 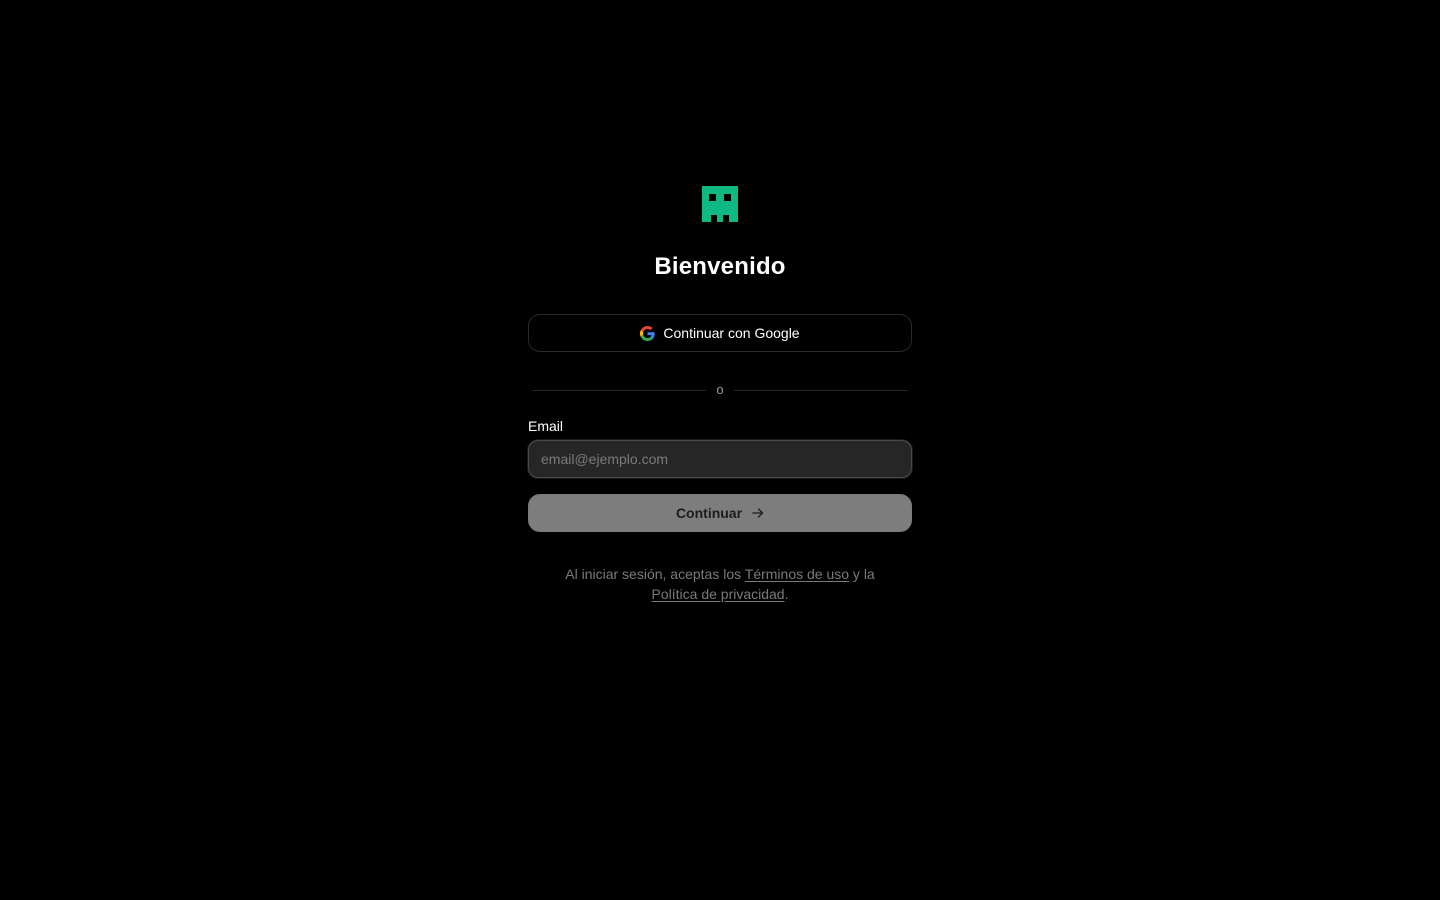 I want to click on email-label: Email, so click(x=546, y=426).